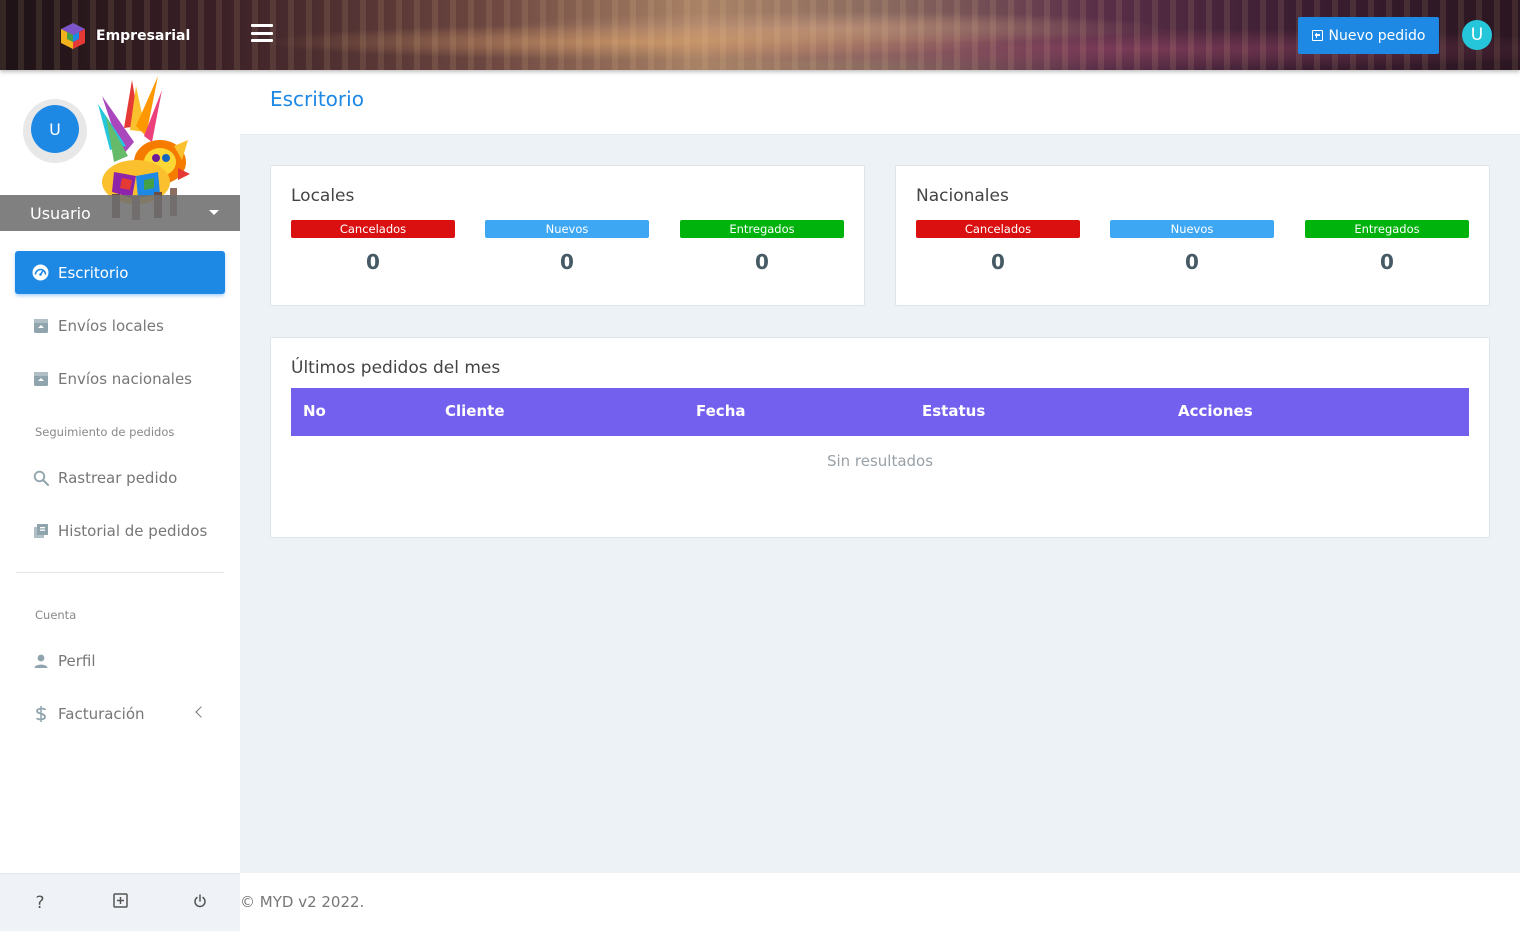  Describe the element at coordinates (317, 99) in the screenshot. I see `page-title: Escritorio` at that location.